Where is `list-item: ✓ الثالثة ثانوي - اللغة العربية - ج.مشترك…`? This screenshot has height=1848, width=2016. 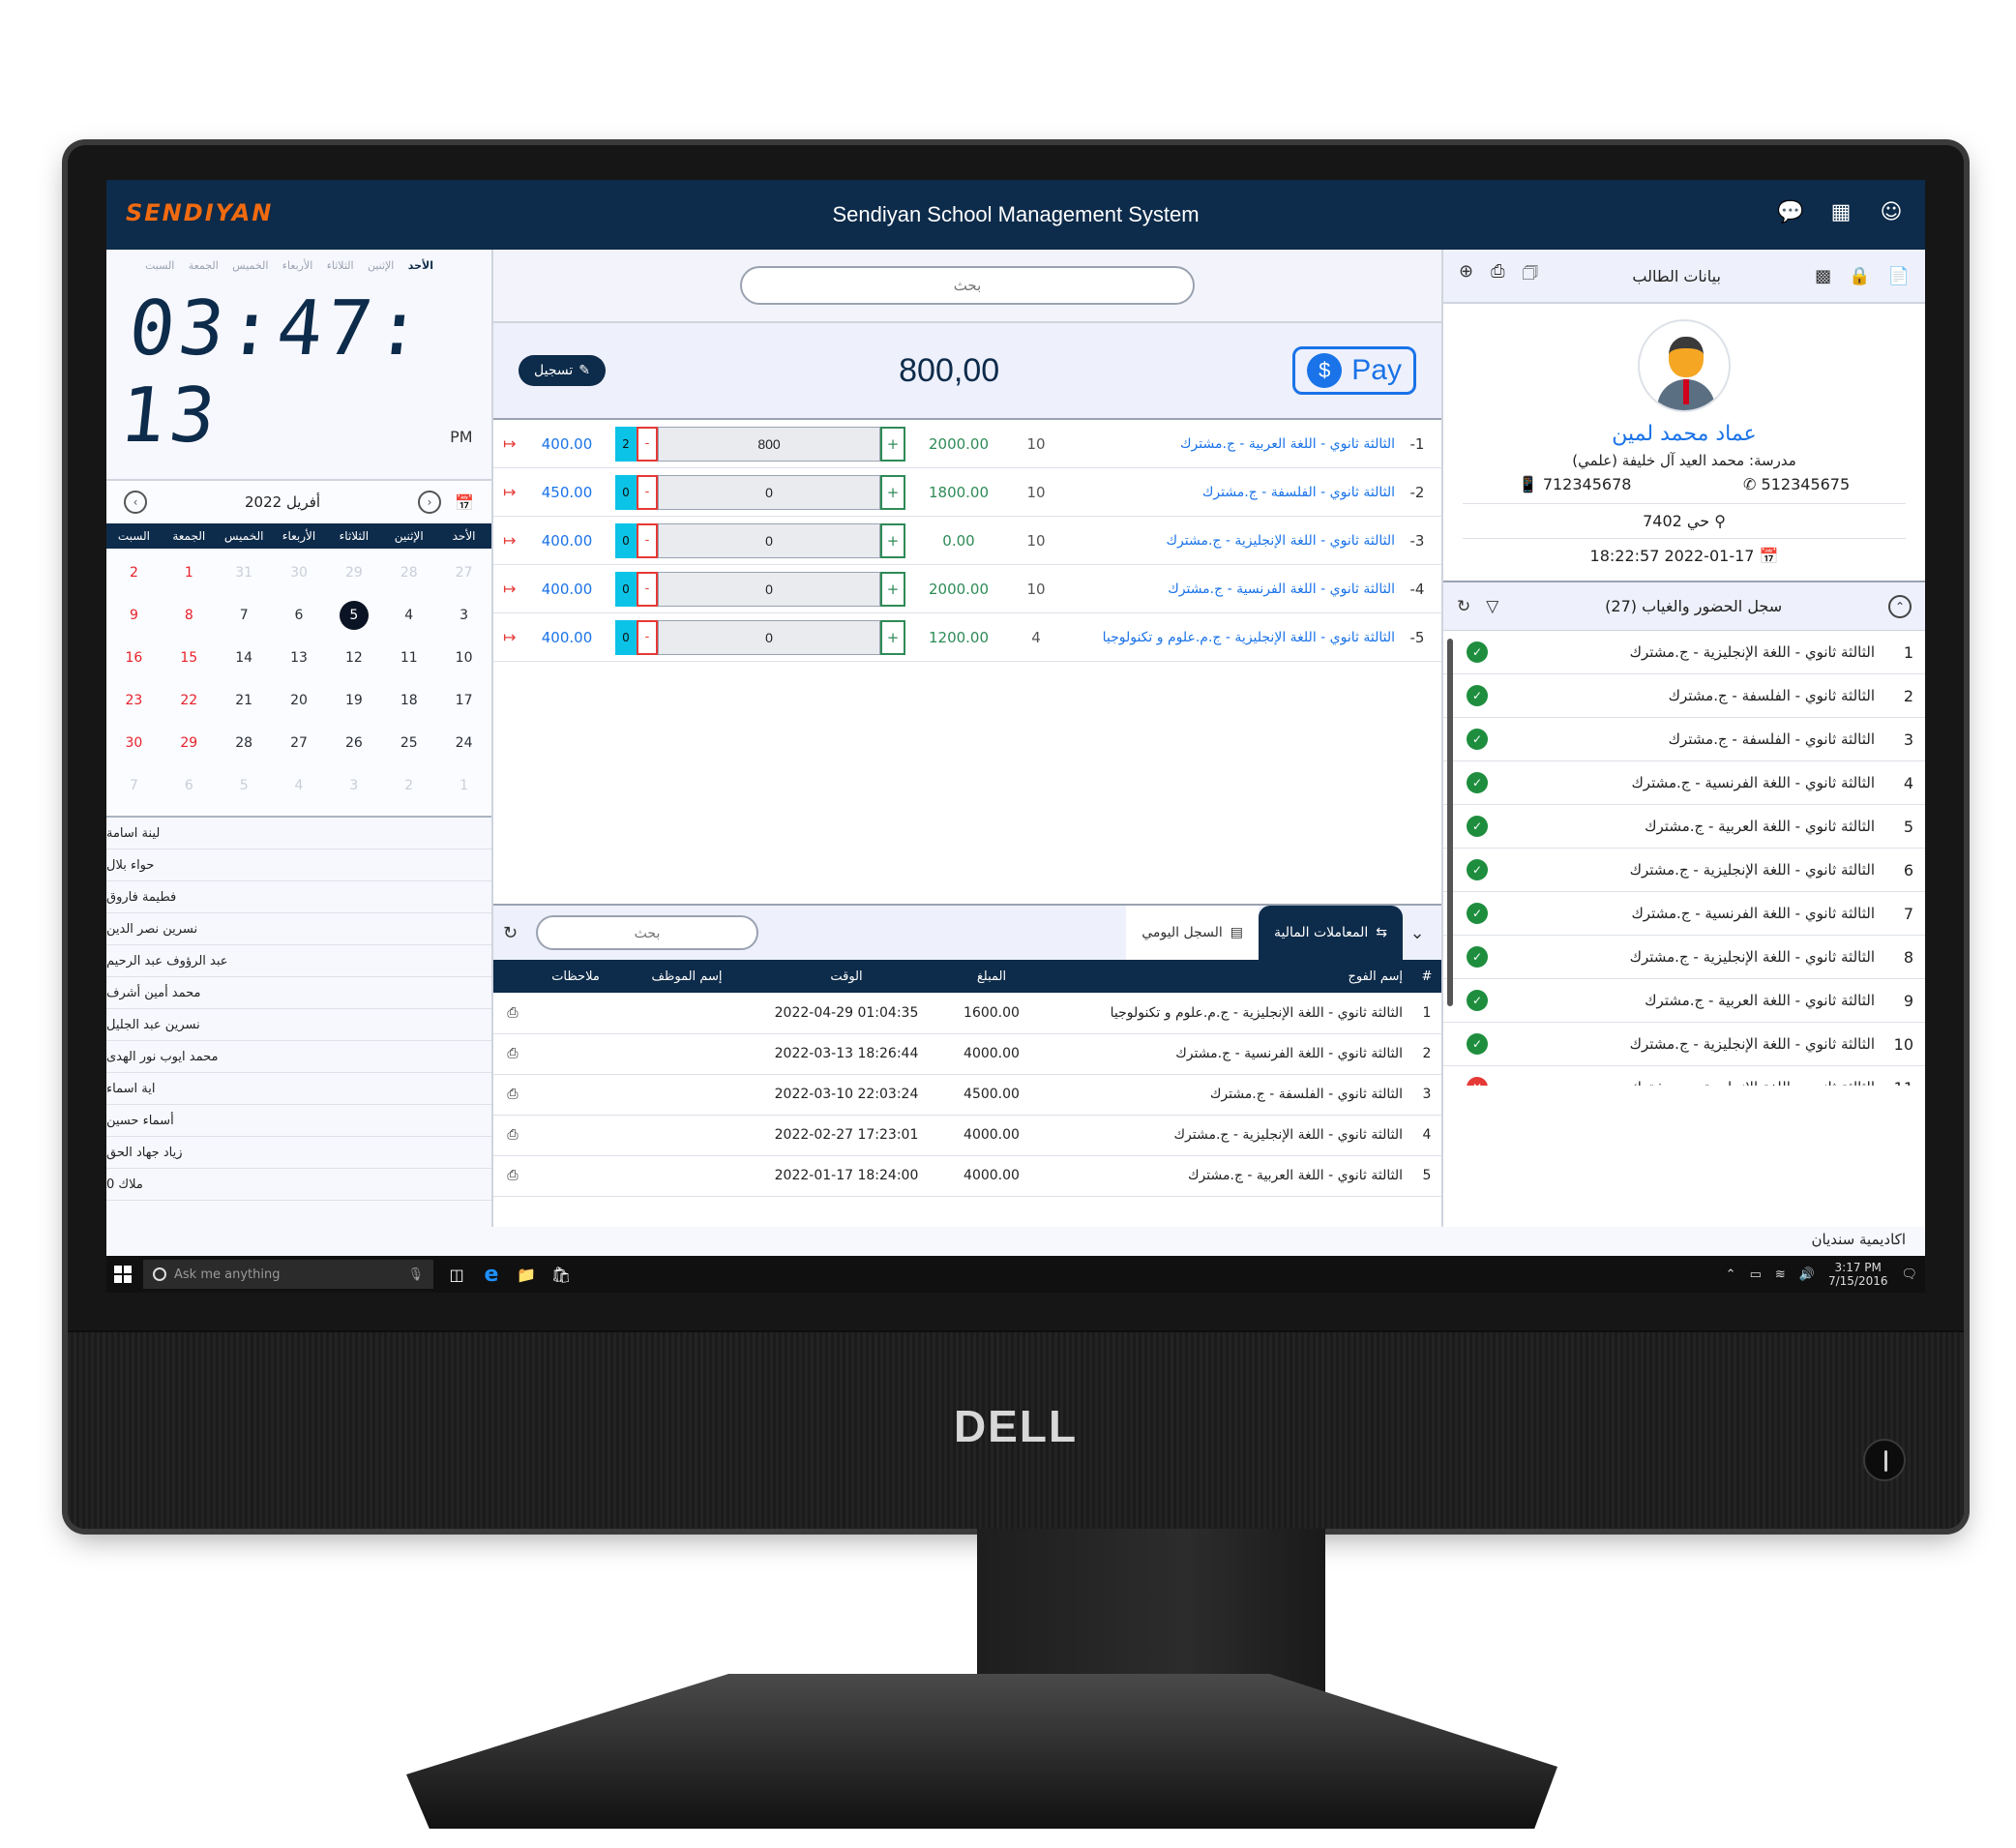
list-item: ✓ الثالثة ثانوي - اللغة العربية - ج.مشترك… is located at coordinates (1684, 1001).